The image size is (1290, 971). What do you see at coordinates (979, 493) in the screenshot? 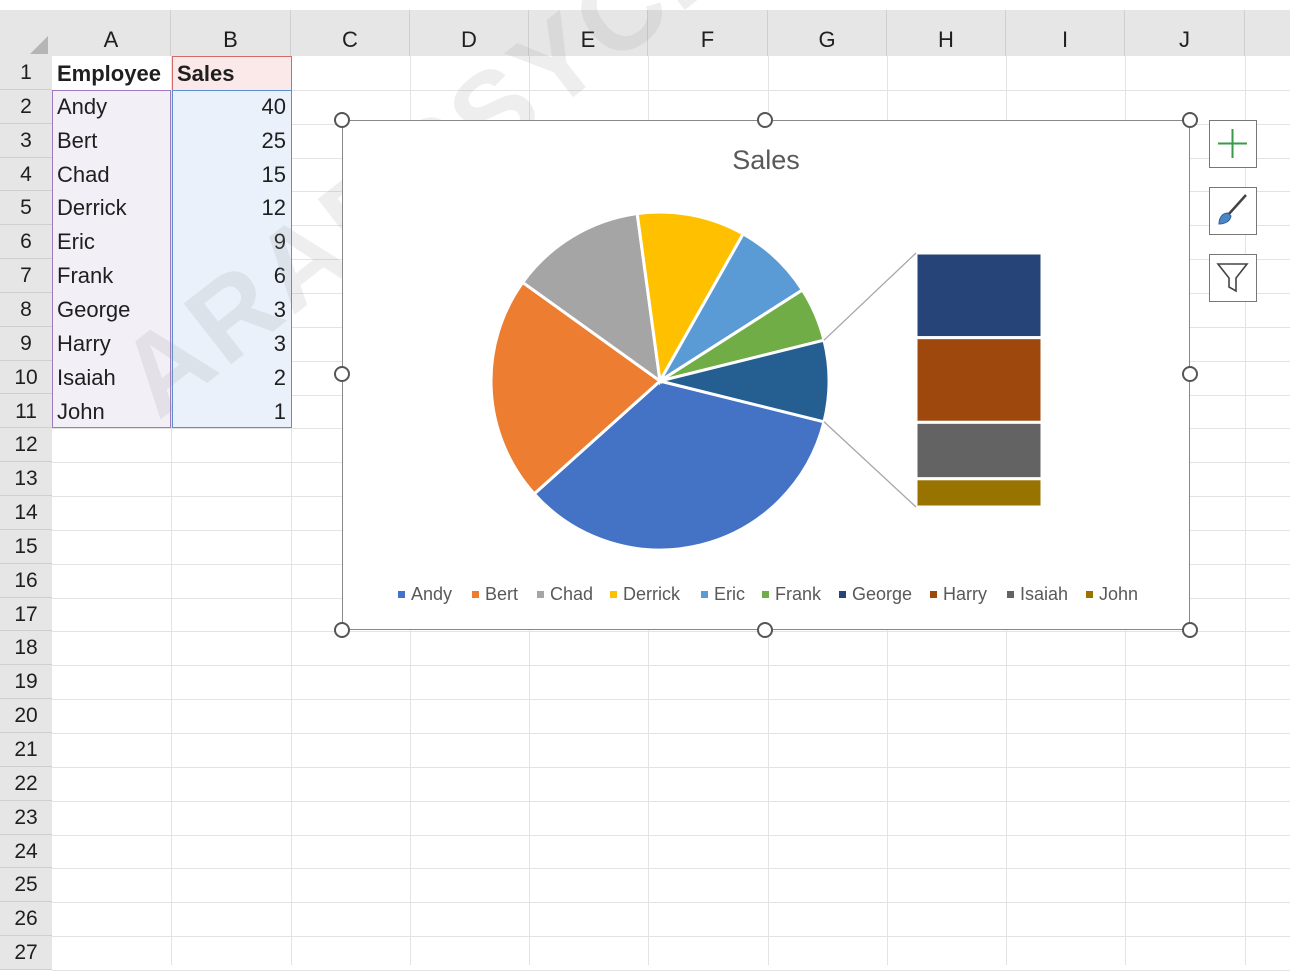
I see `bar-segment-john` at bounding box center [979, 493].